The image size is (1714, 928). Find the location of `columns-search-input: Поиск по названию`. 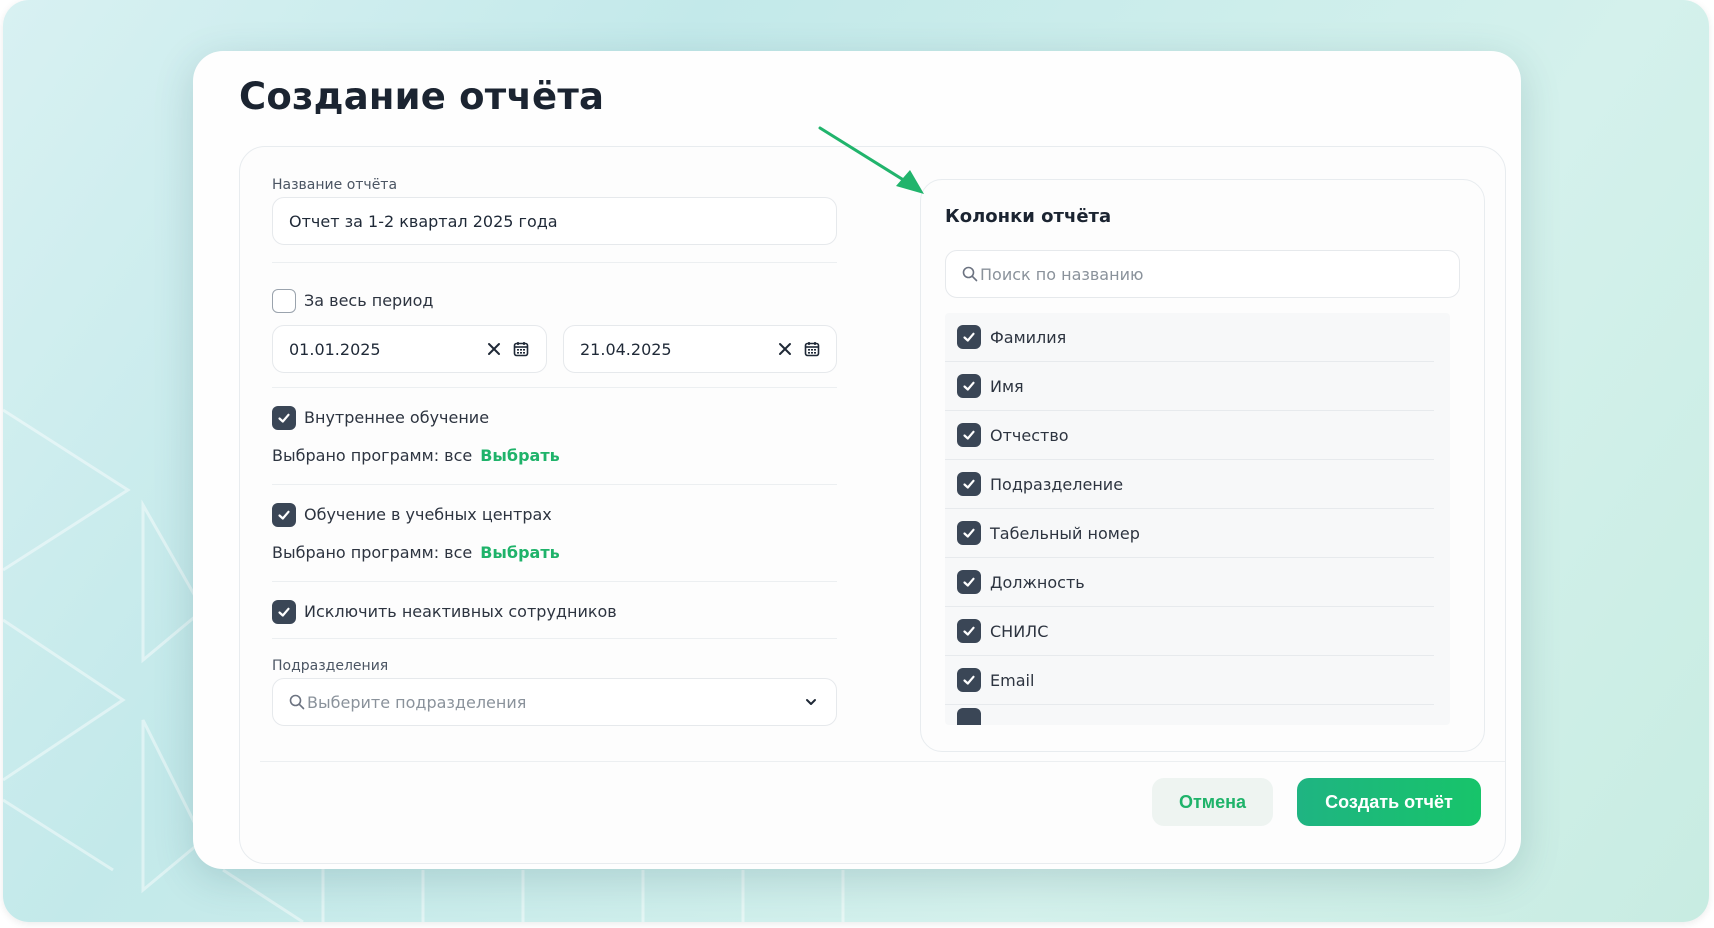

columns-search-input: Поиск по названию is located at coordinates (1202, 274).